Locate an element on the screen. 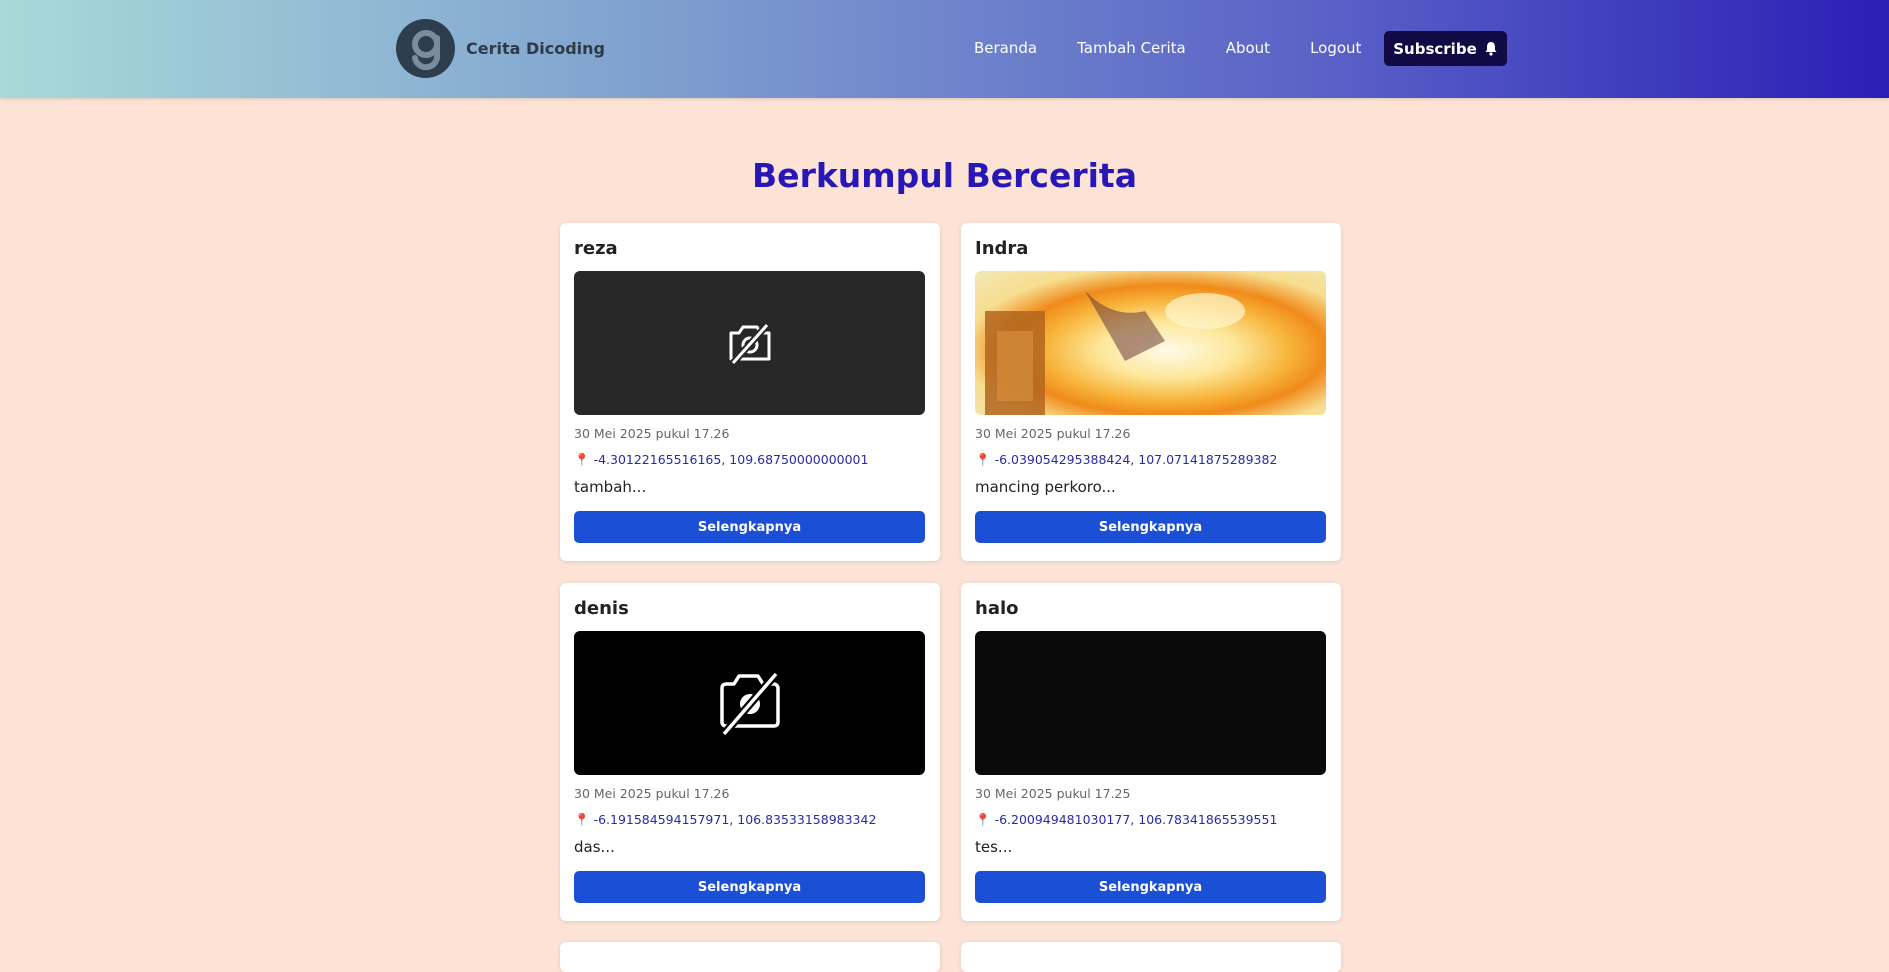 This screenshot has height=972, width=1889. story-author: denis is located at coordinates (601, 608).